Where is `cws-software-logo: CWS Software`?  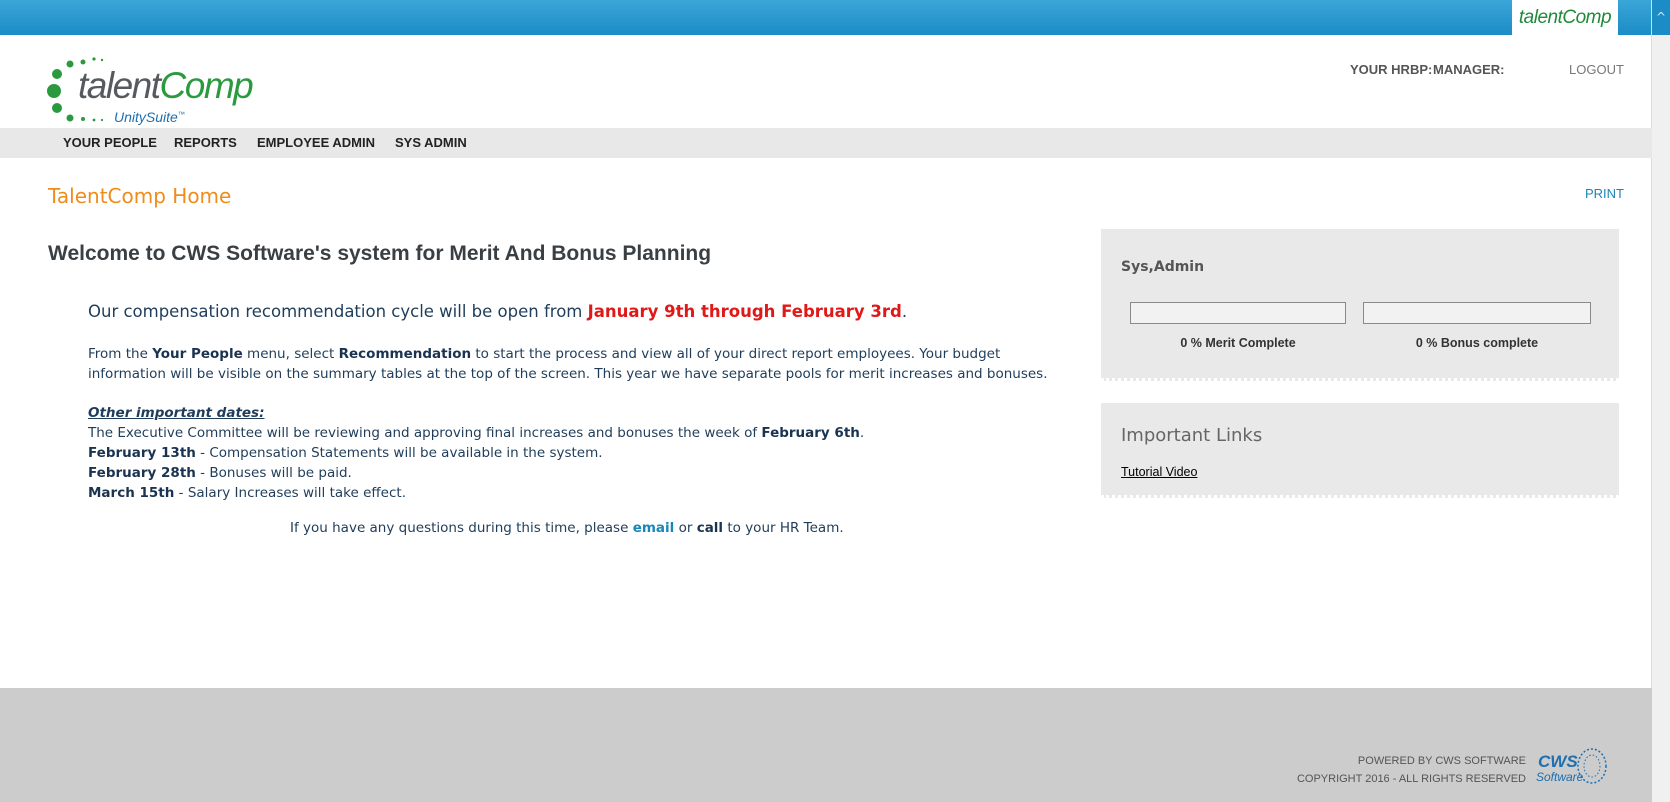 cws-software-logo: CWS Software is located at coordinates (1574, 766).